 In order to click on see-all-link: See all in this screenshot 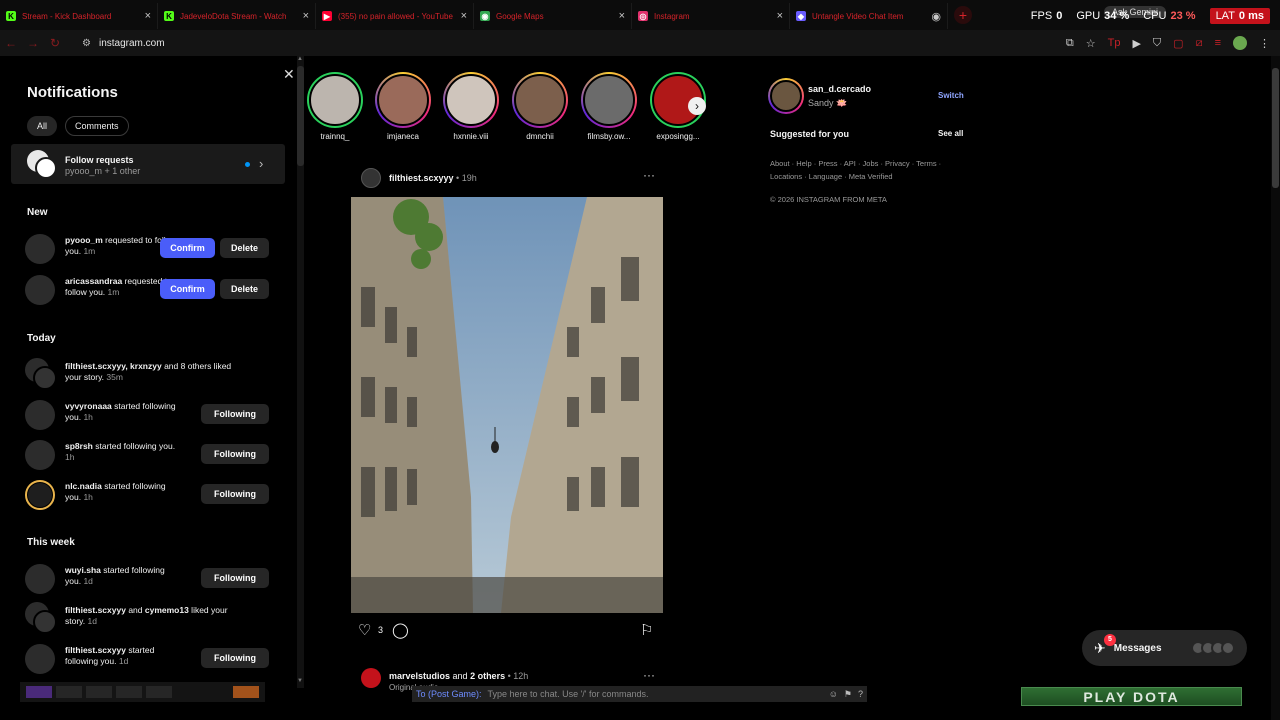, I will do `click(950, 133)`.